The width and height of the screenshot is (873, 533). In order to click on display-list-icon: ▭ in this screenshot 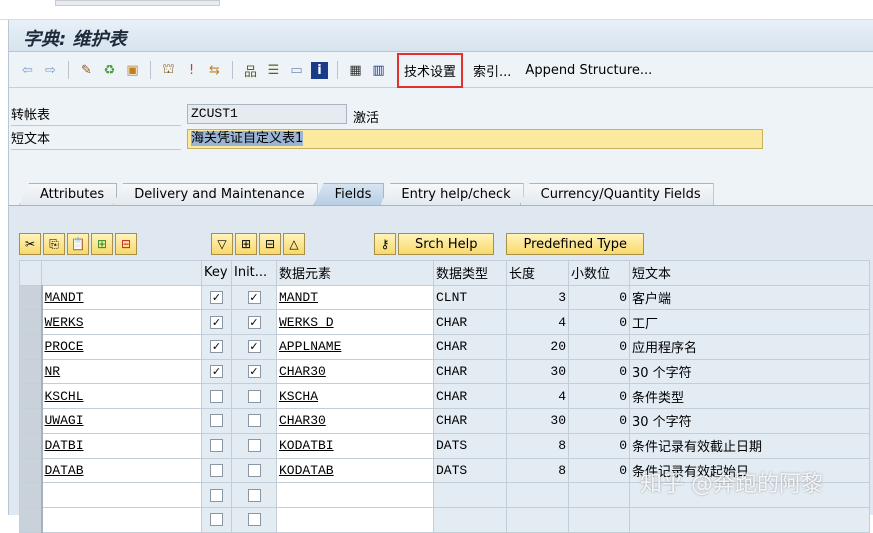, I will do `click(296, 70)`.